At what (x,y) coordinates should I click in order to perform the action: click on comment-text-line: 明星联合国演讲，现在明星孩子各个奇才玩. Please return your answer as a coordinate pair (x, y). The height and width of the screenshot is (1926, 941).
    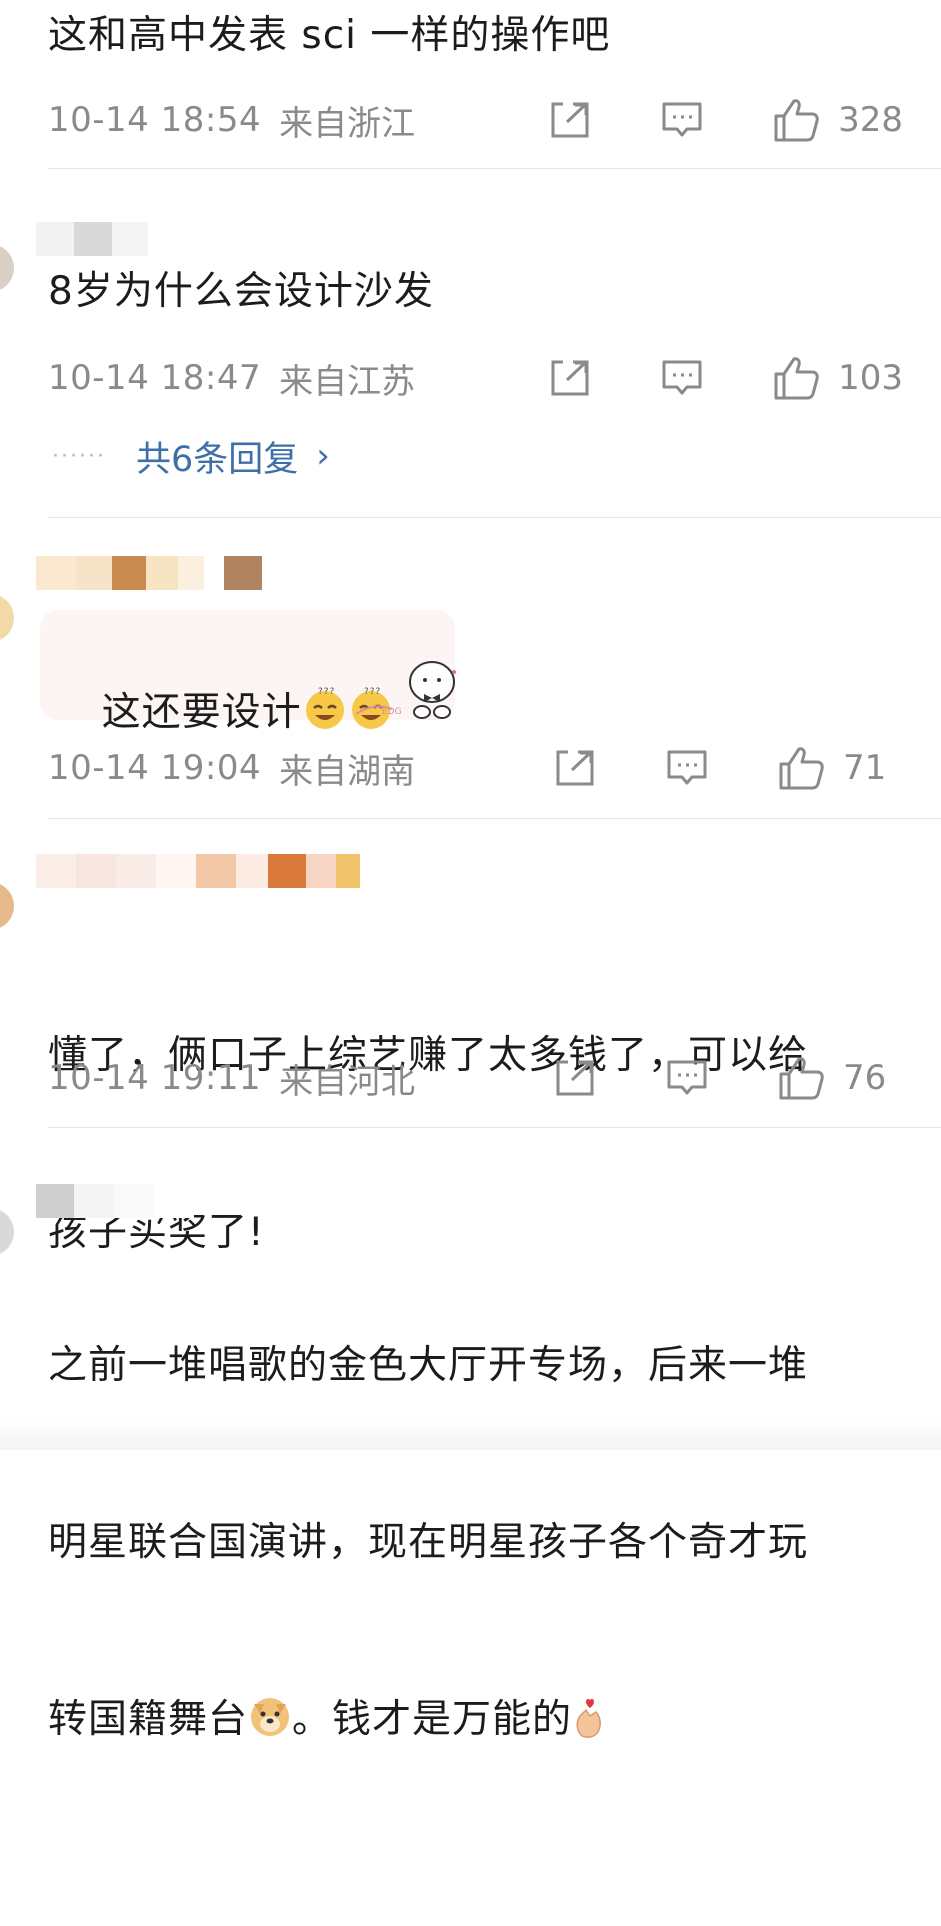
    Looking at the image, I should click on (428, 1542).